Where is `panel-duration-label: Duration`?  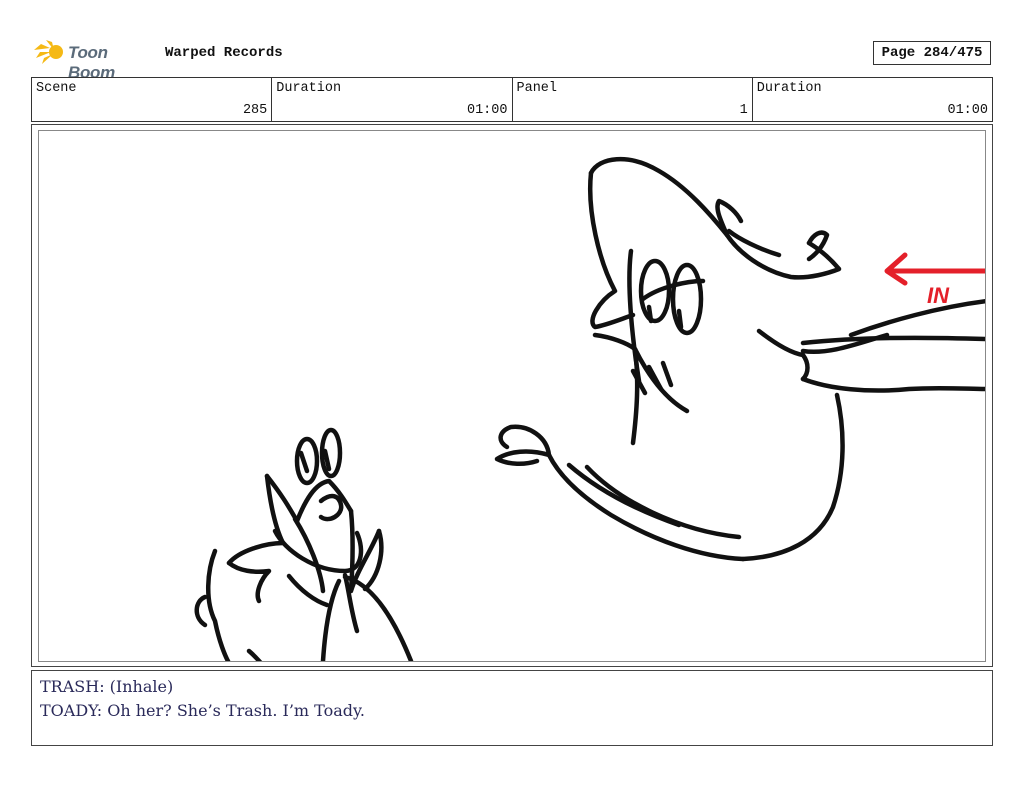 panel-duration-label: Duration is located at coordinates (789, 88).